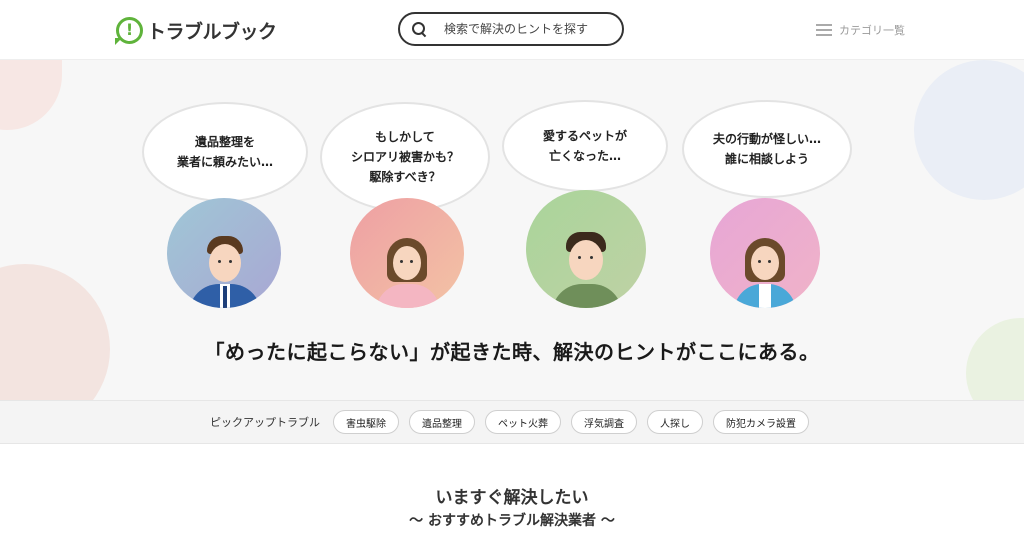 This screenshot has width=1024, height=543. Describe the element at coordinates (512, 521) in the screenshot. I see `section-subtitle: 〜 おすすめトラブル解決業者 〜` at that location.